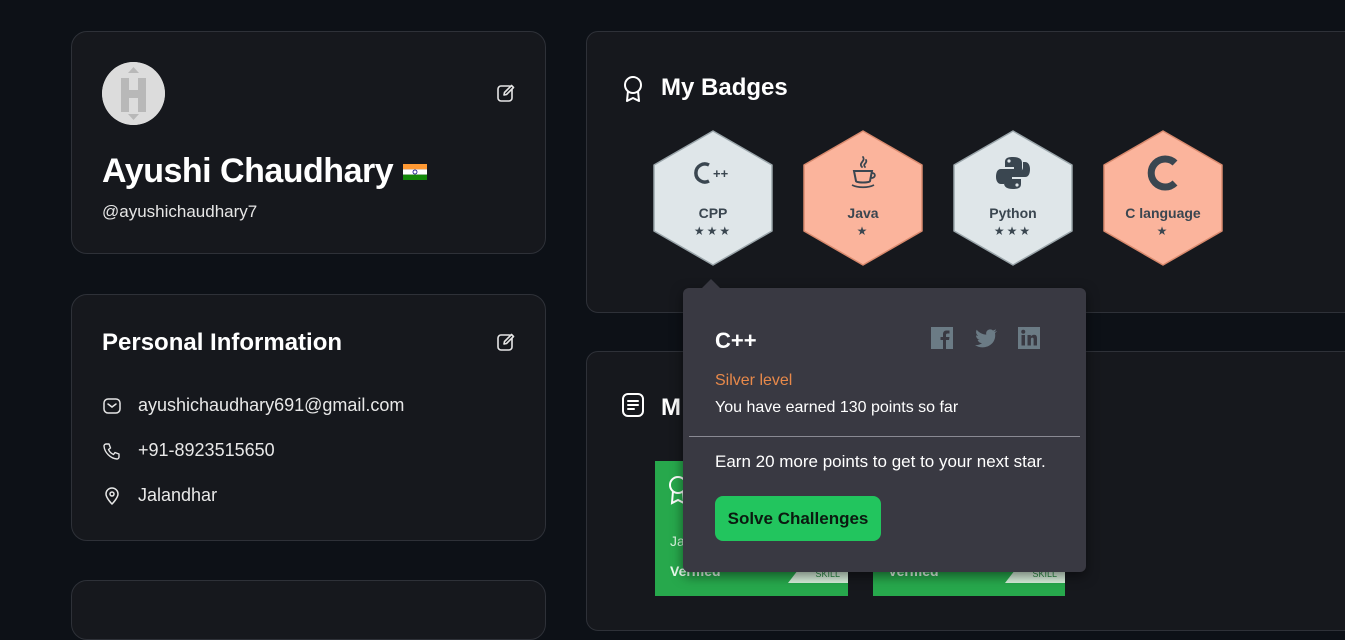 Image resolution: width=1345 pixels, height=640 pixels. Describe the element at coordinates (884, 436) in the screenshot. I see `tooltip-divider` at that location.